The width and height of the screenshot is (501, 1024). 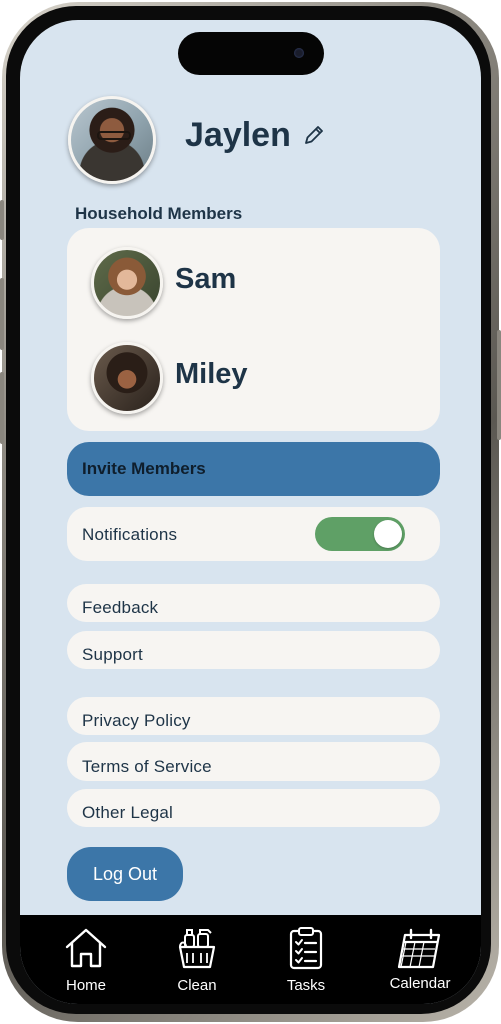 What do you see at coordinates (253, 534) in the screenshot?
I see `notifications-row: Notifications` at bounding box center [253, 534].